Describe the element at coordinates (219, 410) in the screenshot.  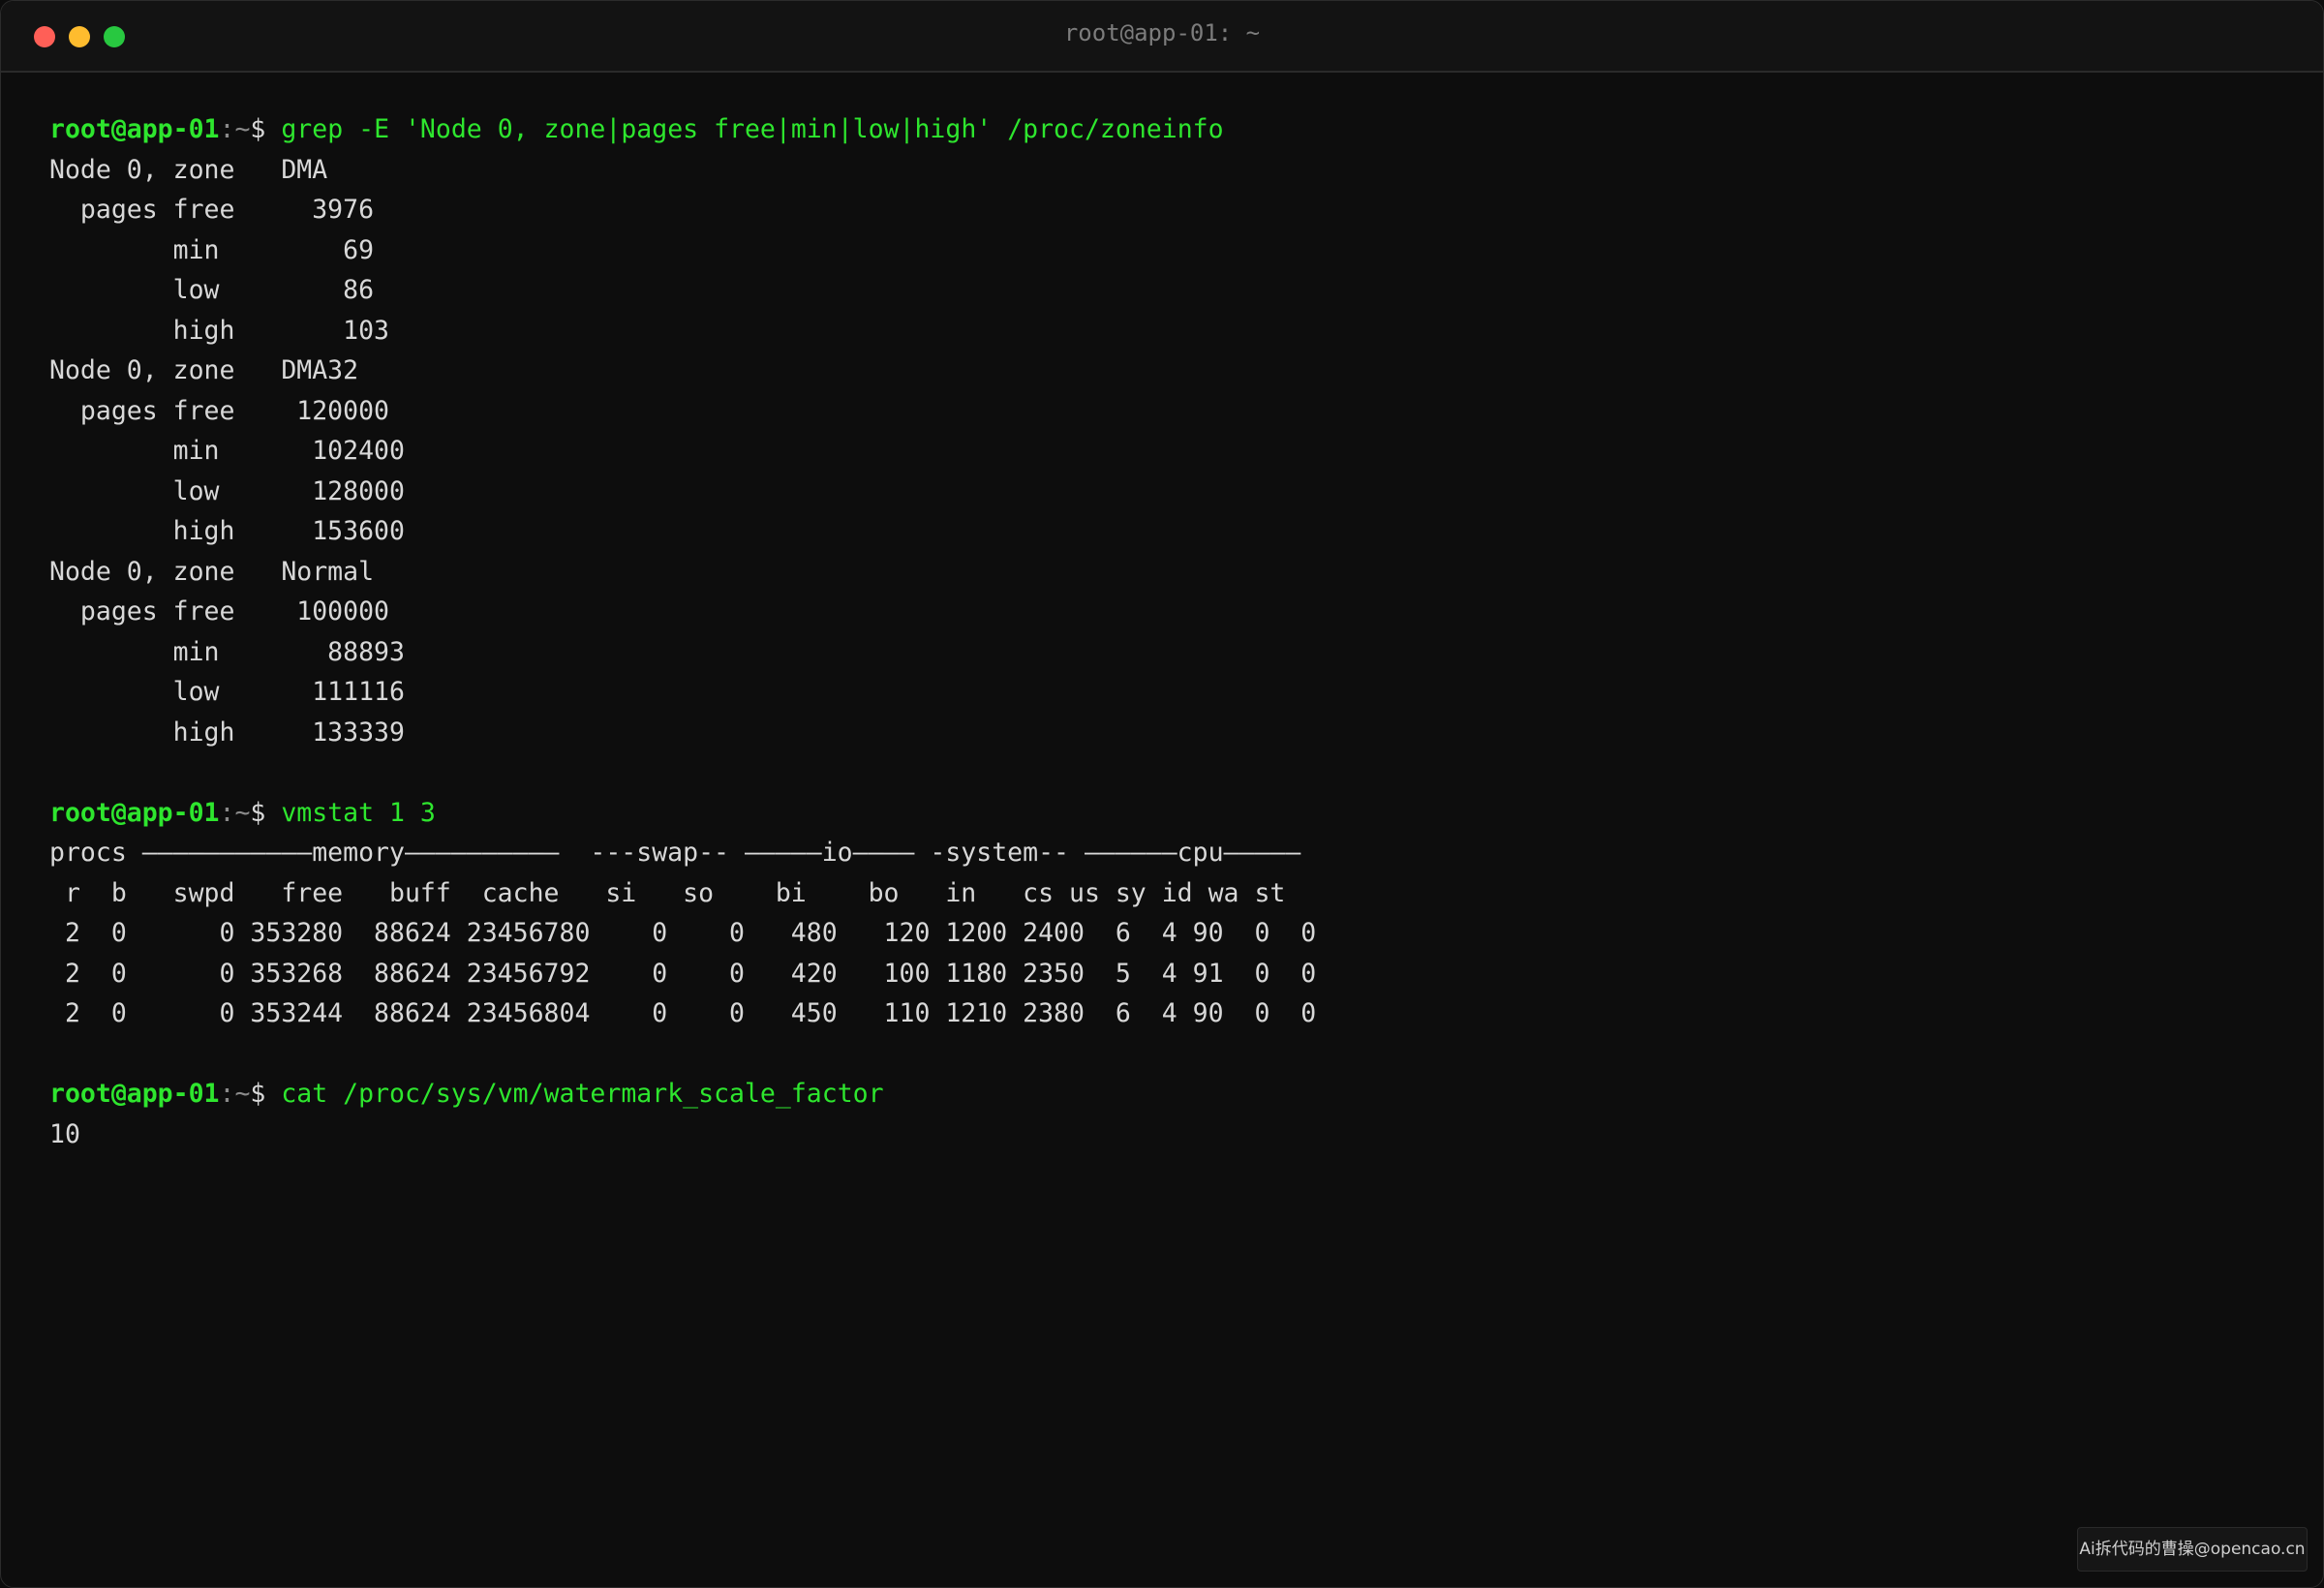
I see `output-line: pages free 120000` at that location.